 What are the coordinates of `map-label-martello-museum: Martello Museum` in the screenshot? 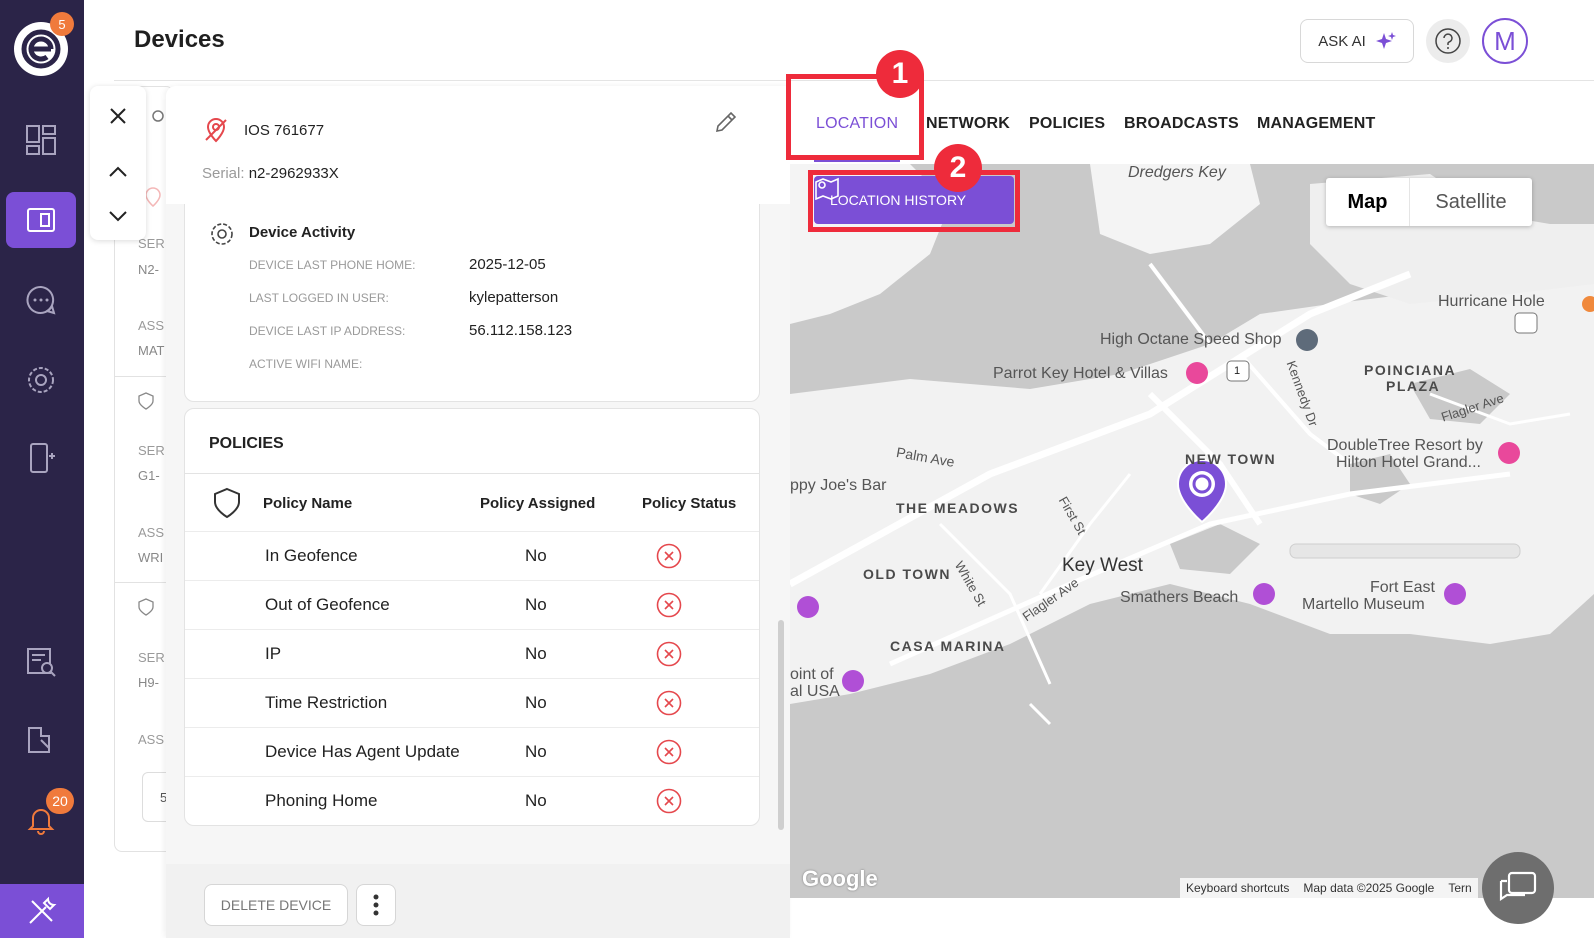 It's located at (1363, 604).